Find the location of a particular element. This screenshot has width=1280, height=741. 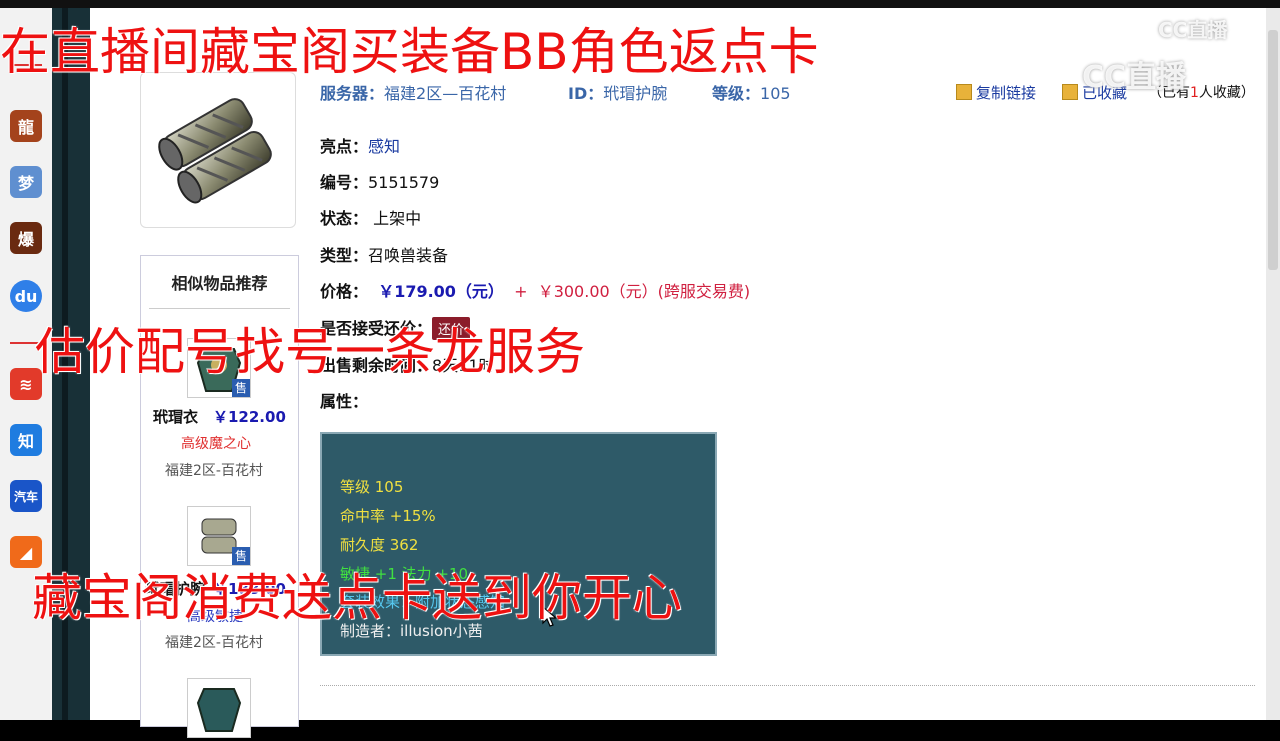

id-label: ID： is located at coordinates (586, 93).